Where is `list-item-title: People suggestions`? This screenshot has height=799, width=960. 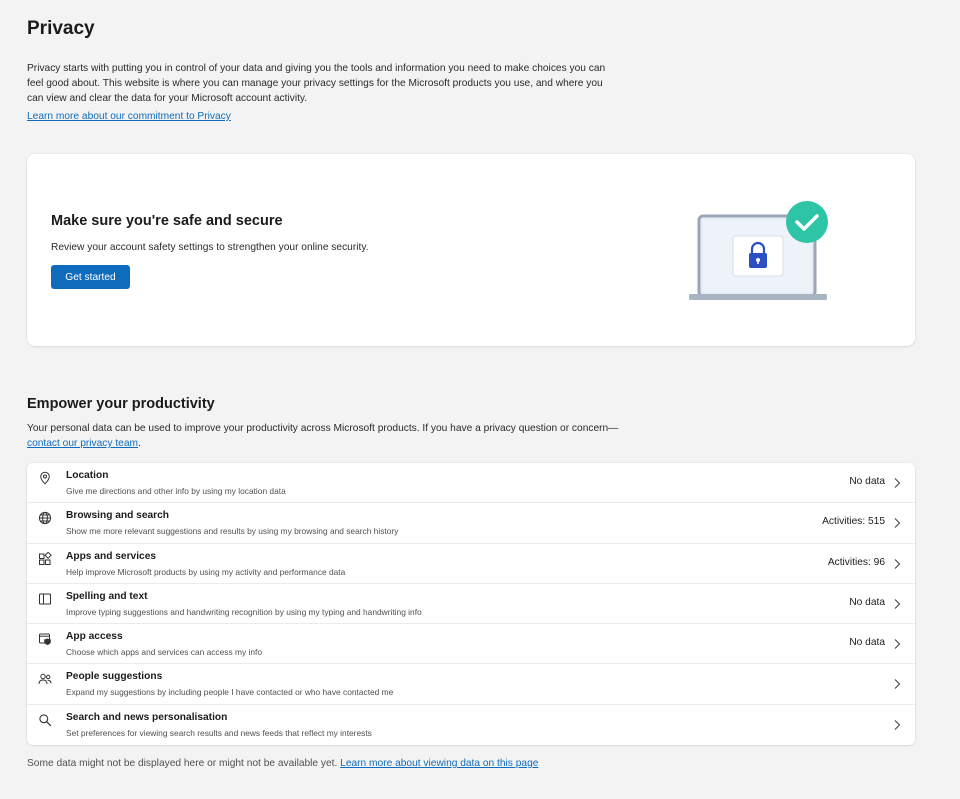
list-item-title: People suggestions is located at coordinates (114, 677).